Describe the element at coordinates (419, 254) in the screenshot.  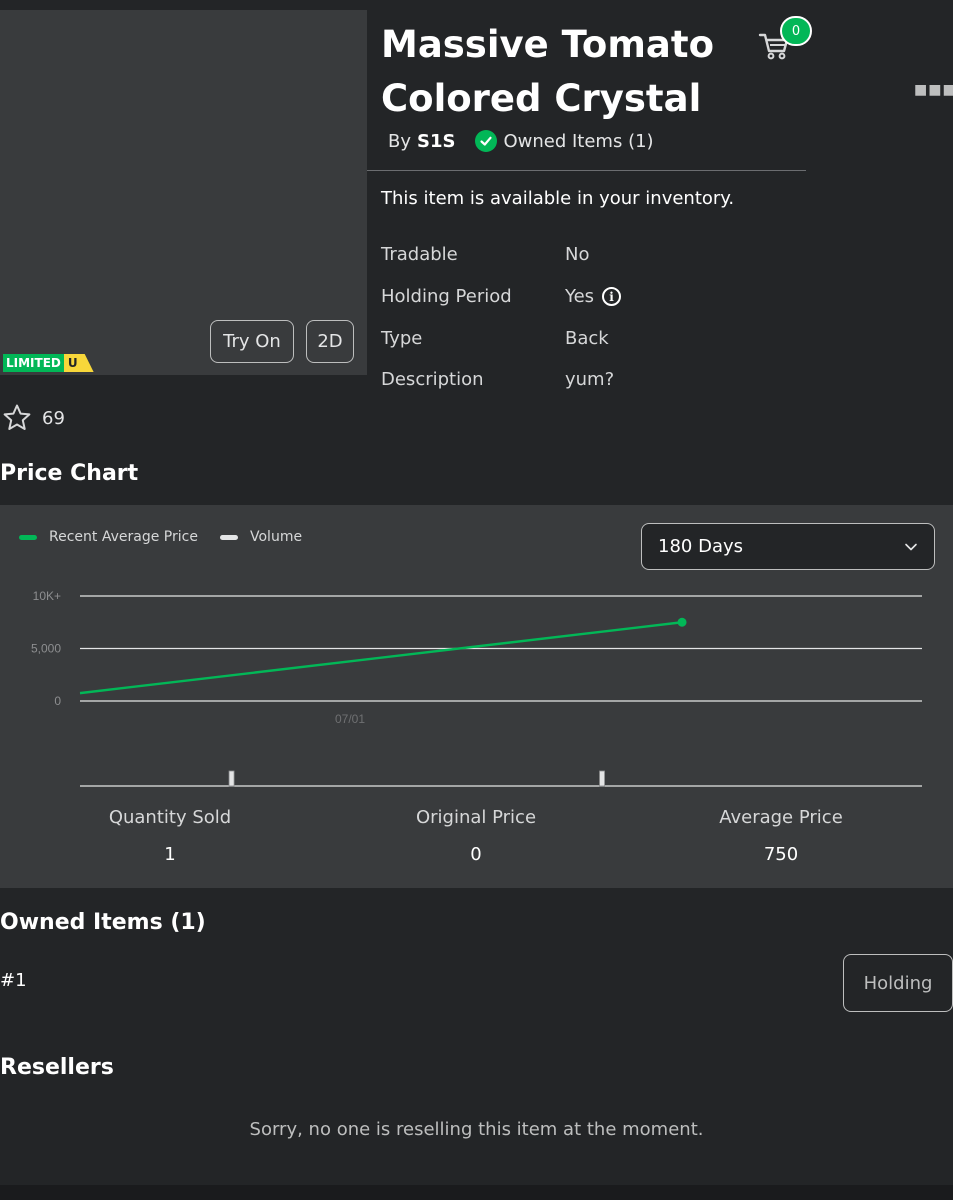
I see `detail-label-tradable: Tradable` at that location.